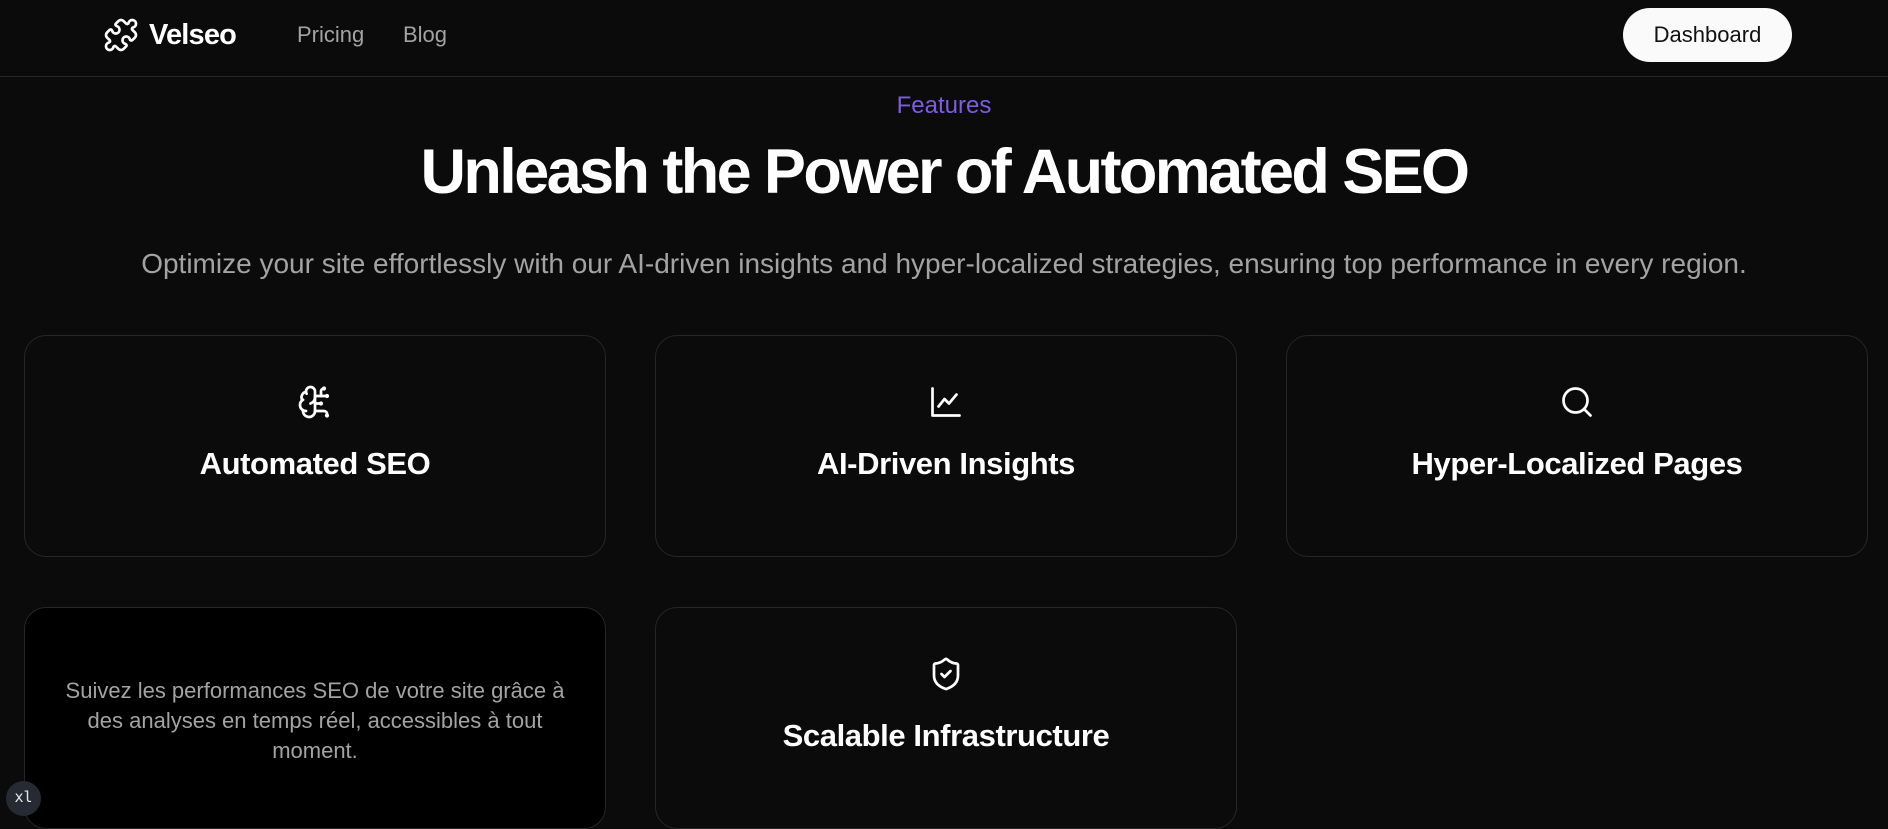 The height and width of the screenshot is (829, 1888). Describe the element at coordinates (193, 34) in the screenshot. I see `brand-name: Velseo` at that location.